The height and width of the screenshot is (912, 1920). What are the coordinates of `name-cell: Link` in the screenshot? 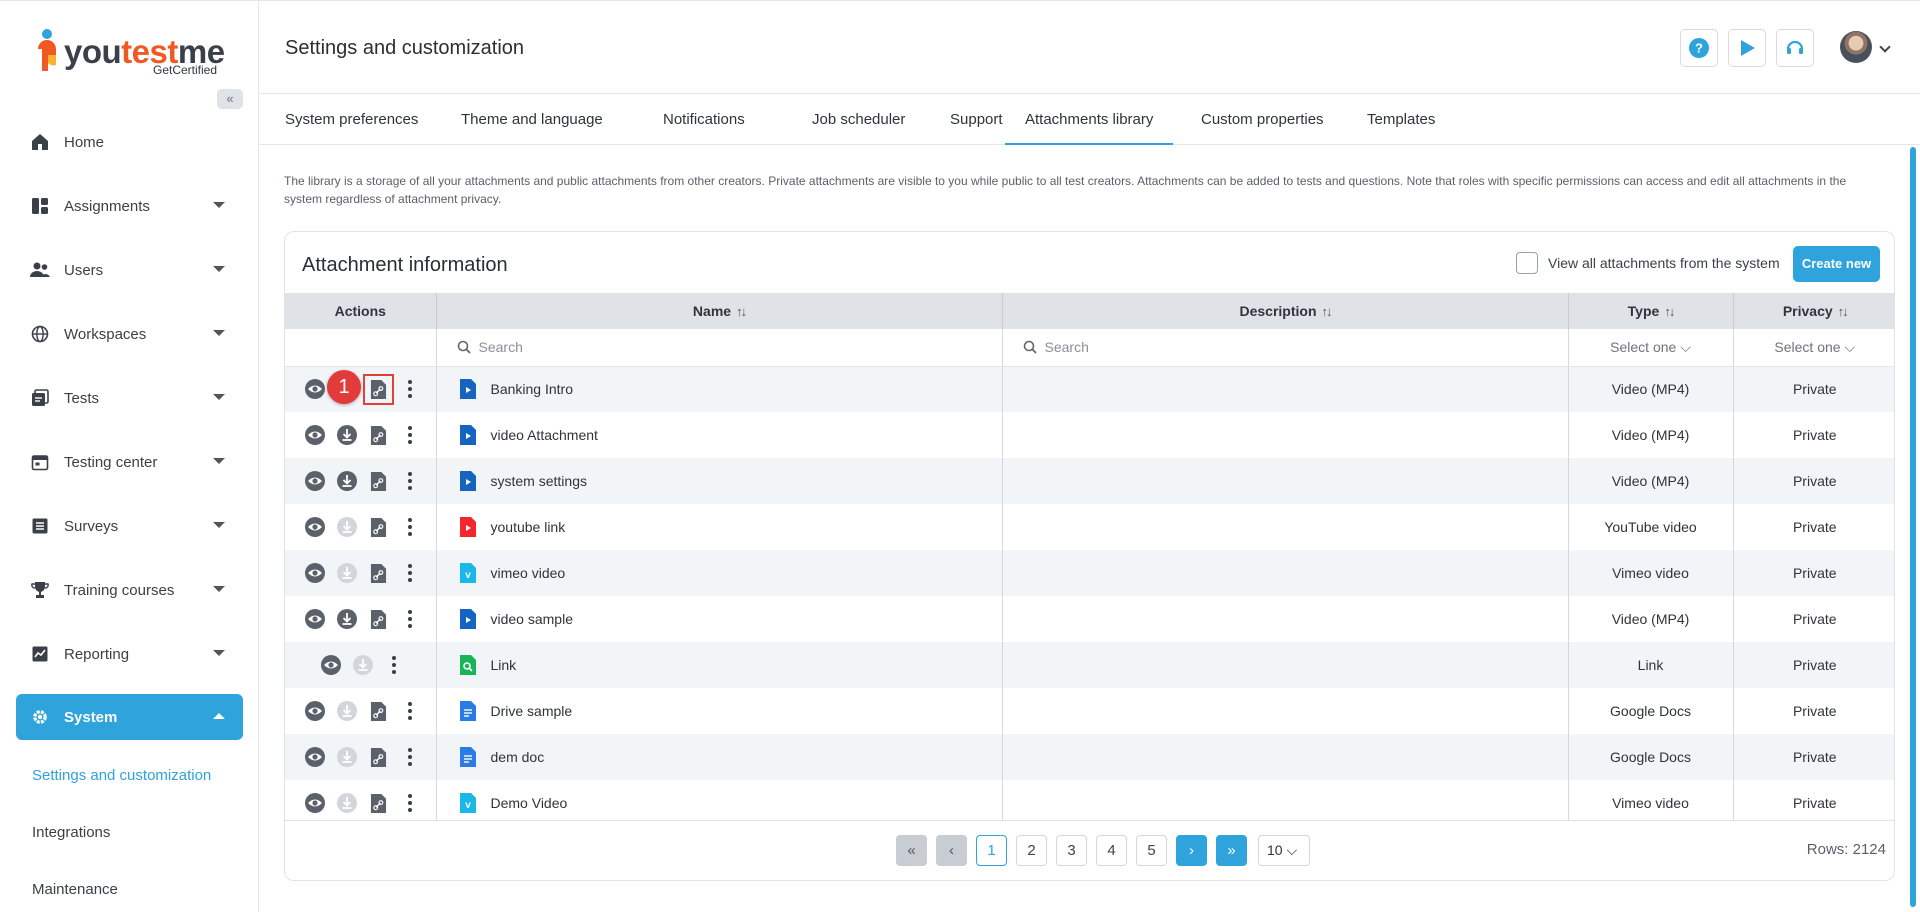 It's located at (719, 665).